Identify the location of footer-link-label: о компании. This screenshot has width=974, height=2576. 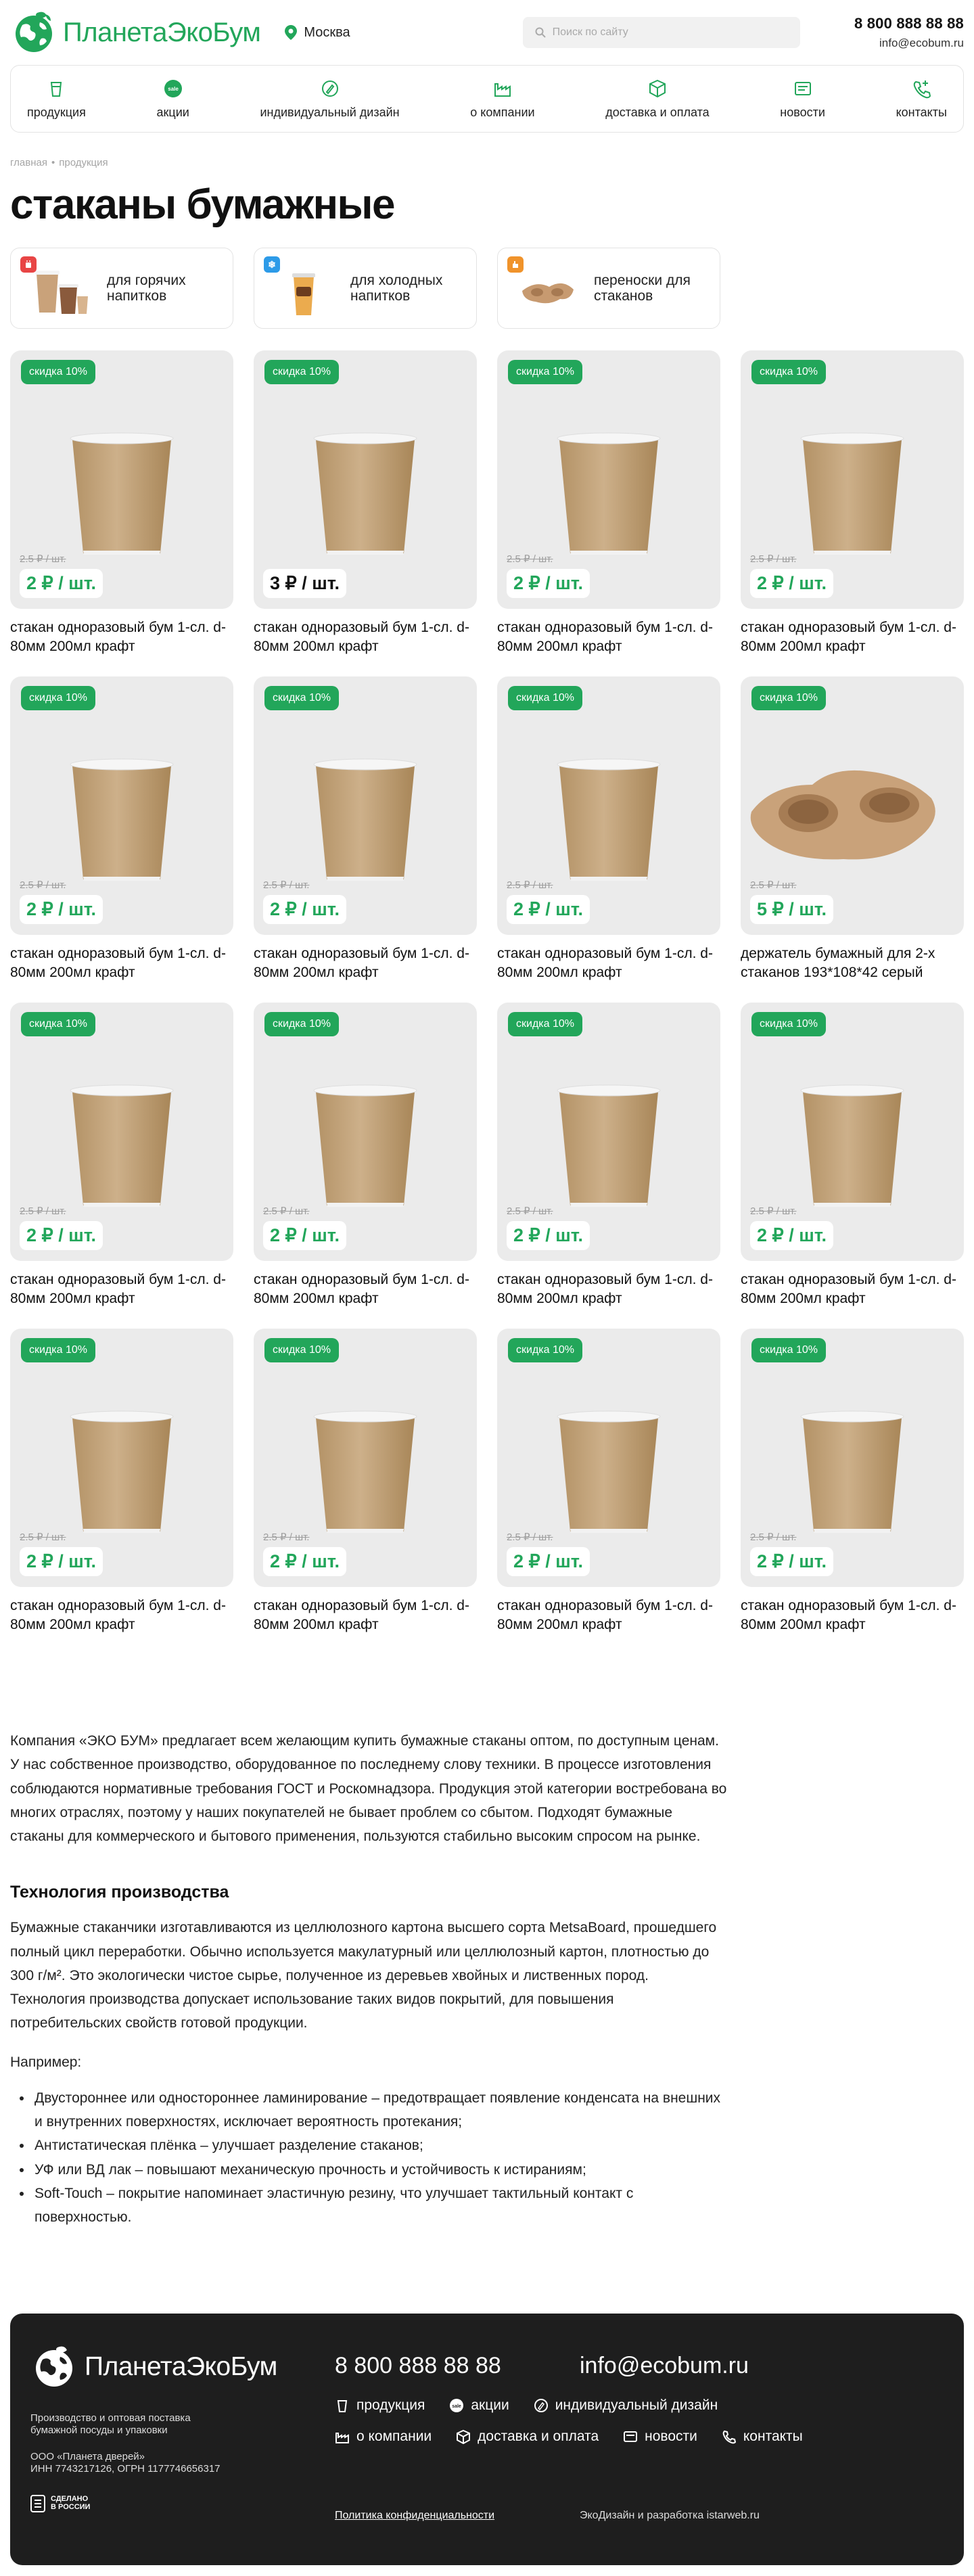
(394, 2436).